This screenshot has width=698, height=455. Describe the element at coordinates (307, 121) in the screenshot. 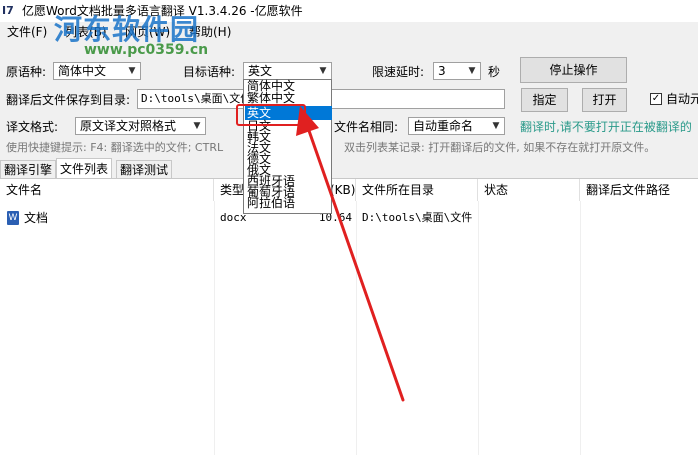

I see `arrow-head` at that location.